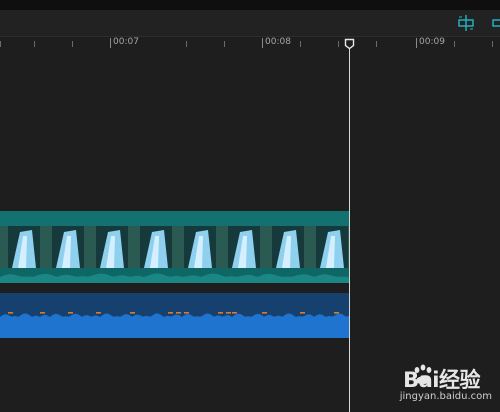 This screenshot has height=412, width=500. I want to click on video-audio-waveform, so click(175, 278).